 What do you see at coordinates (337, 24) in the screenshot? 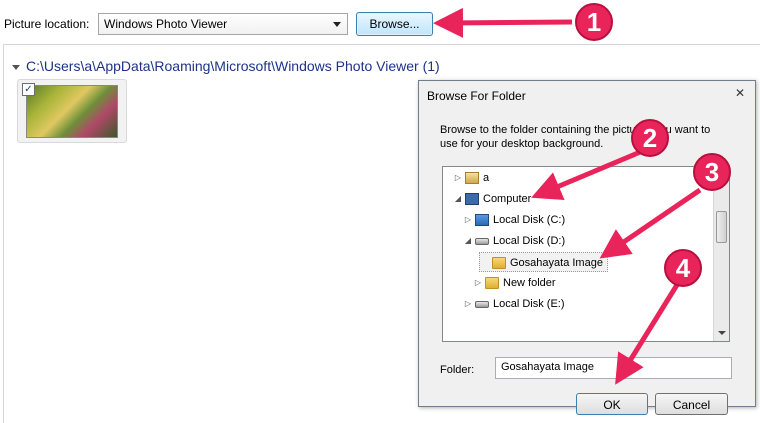
I see `chevron-down-icon` at bounding box center [337, 24].